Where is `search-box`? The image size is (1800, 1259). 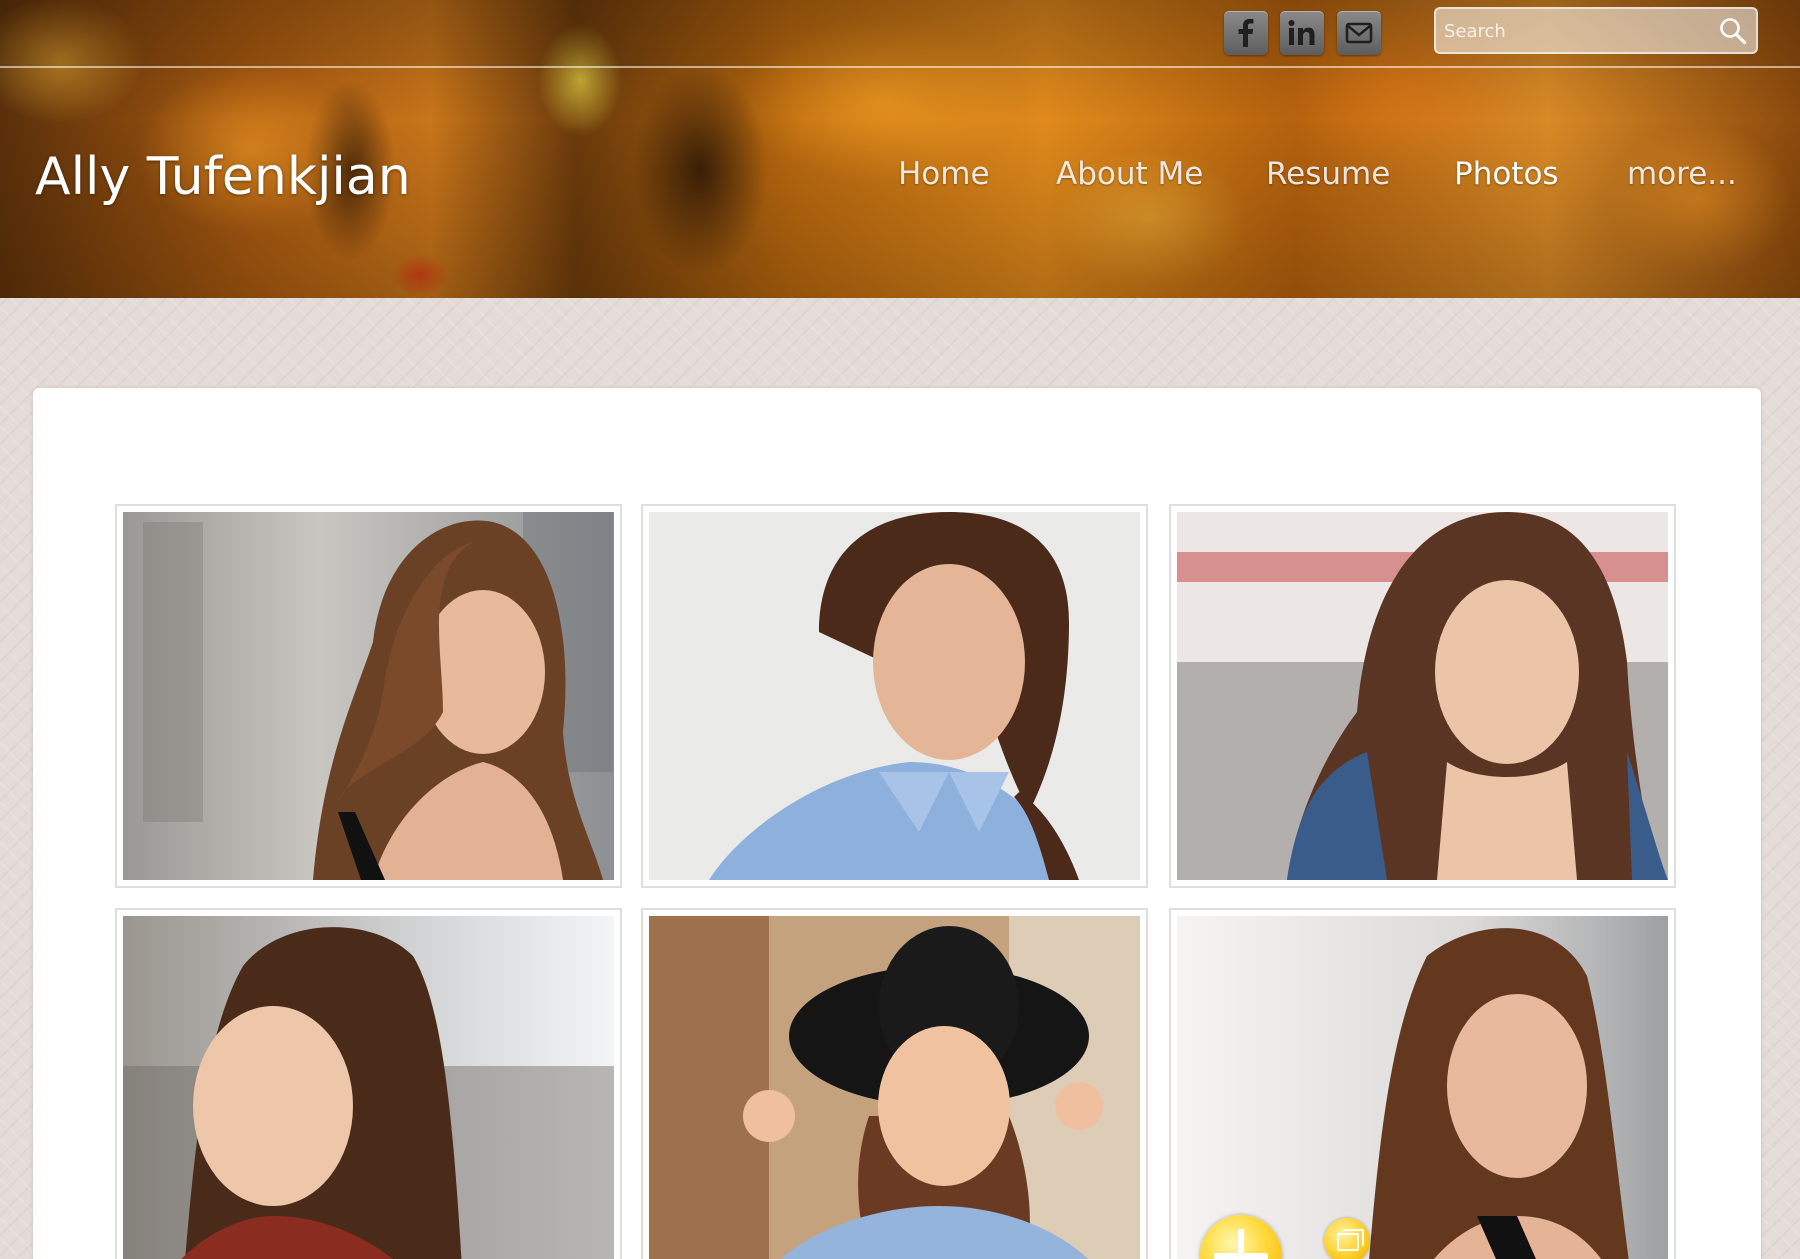 search-box is located at coordinates (1596, 30).